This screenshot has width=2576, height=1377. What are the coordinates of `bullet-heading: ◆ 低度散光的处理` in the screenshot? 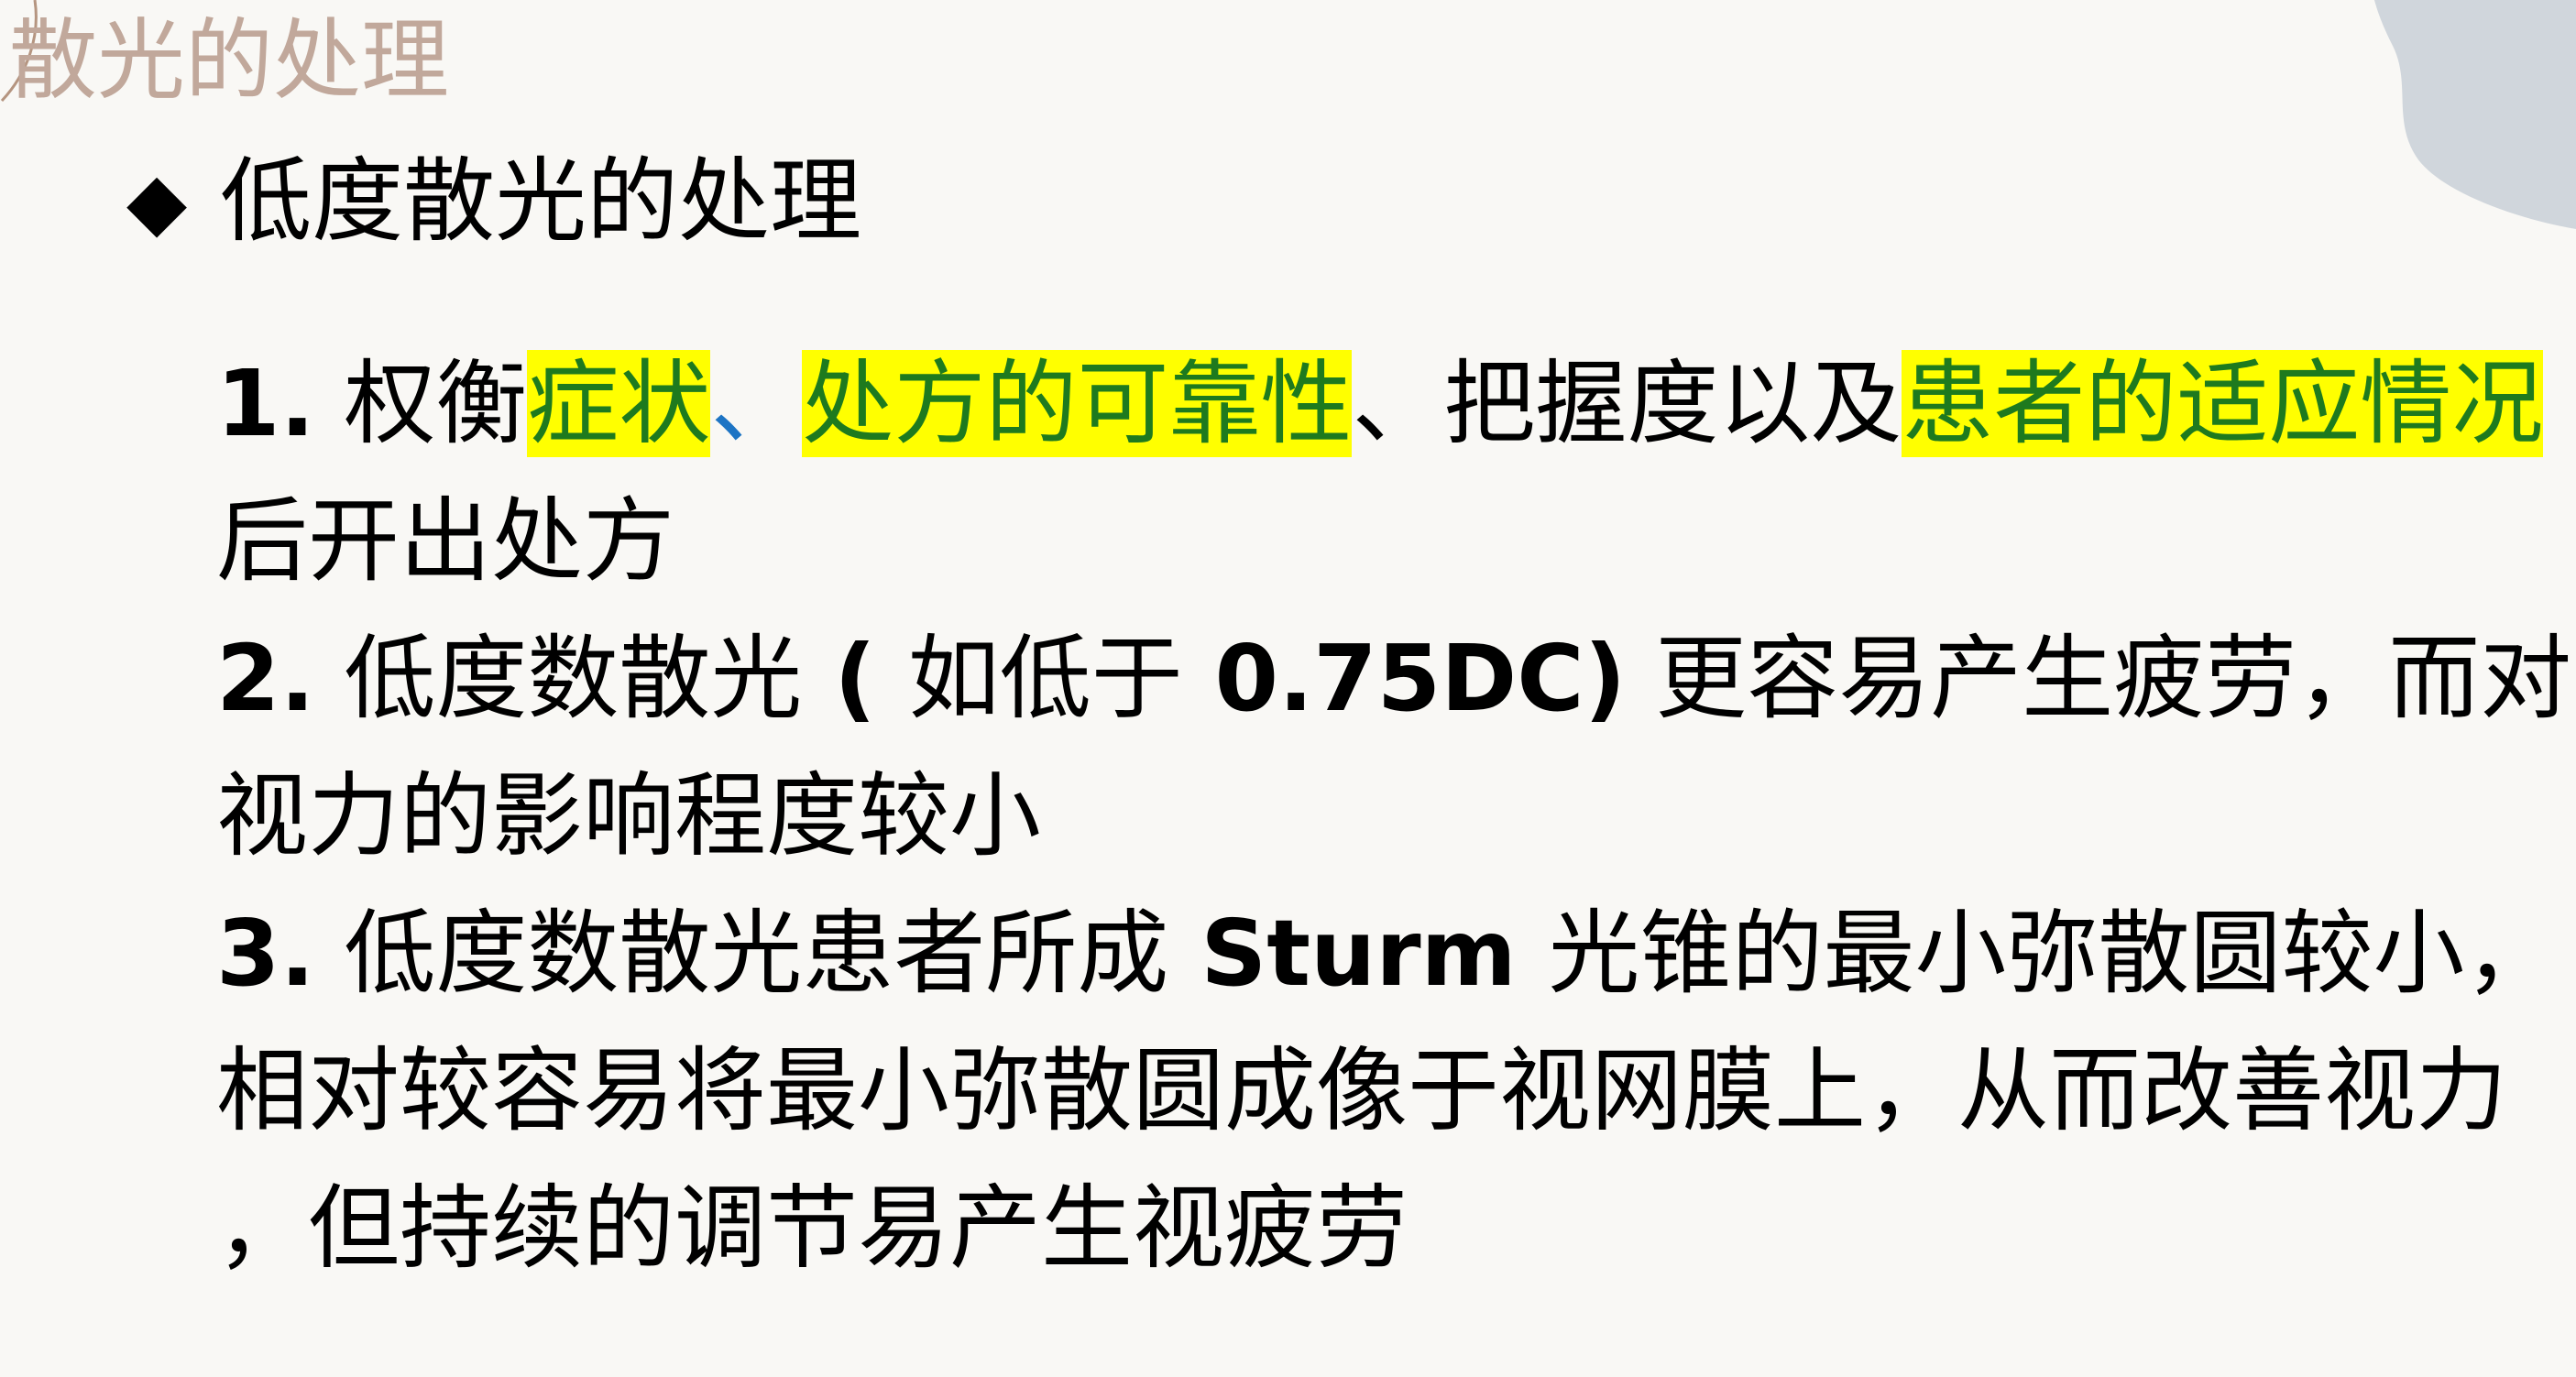 It's located at (494, 202).